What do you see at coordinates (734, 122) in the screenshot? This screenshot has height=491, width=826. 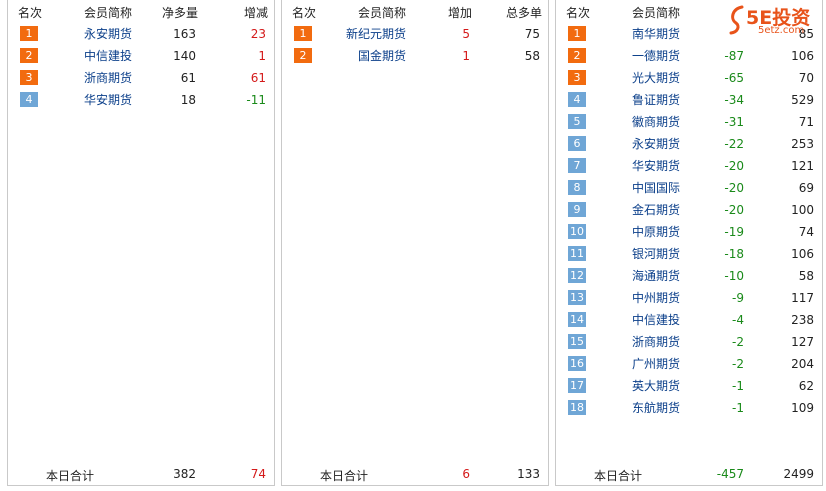 I see `decrease-value: -31` at bounding box center [734, 122].